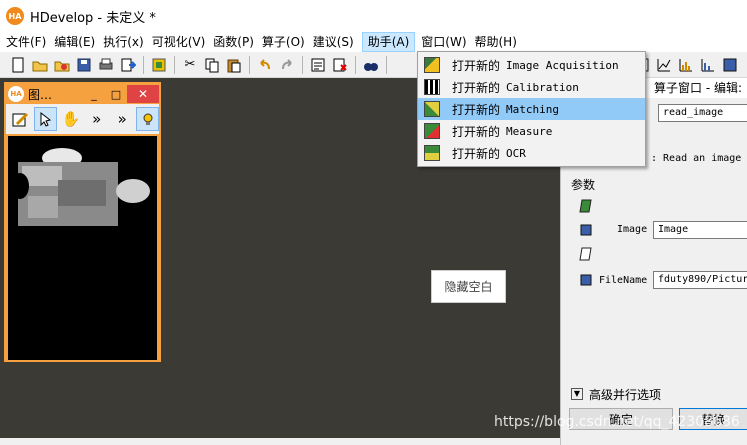 The height and width of the screenshot is (445, 747). I want to click on status-bar, so click(280, 441).